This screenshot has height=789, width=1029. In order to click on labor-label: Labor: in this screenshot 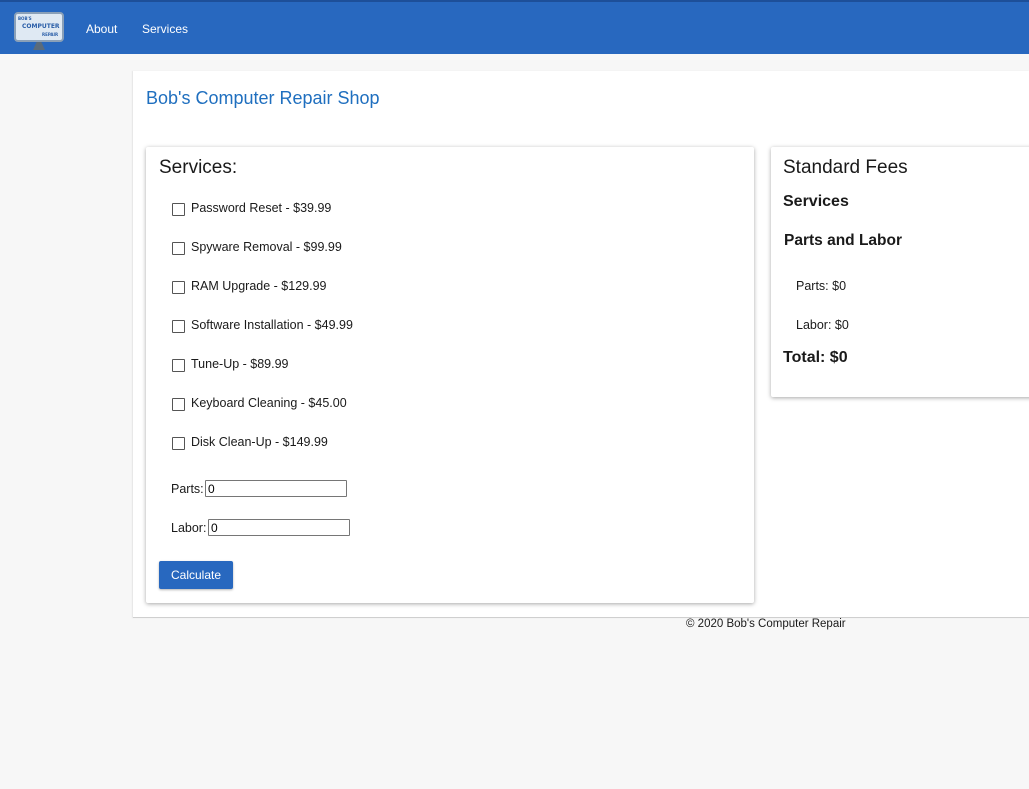, I will do `click(189, 528)`.